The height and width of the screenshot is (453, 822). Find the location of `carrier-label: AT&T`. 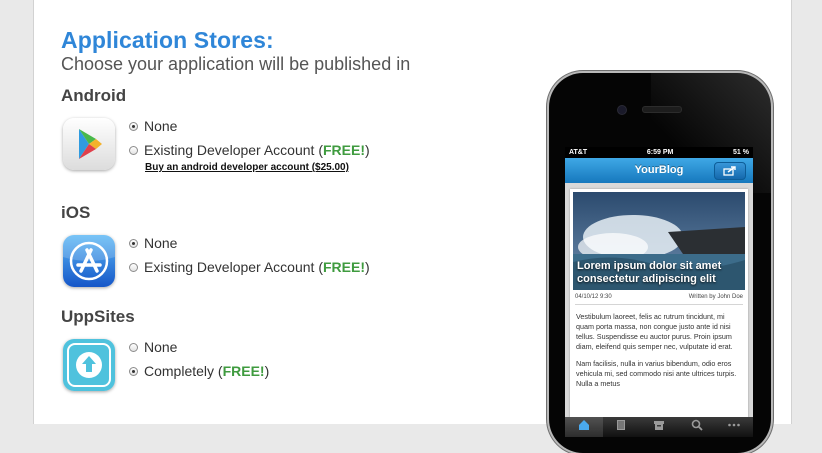

carrier-label: AT&T is located at coordinates (578, 152).